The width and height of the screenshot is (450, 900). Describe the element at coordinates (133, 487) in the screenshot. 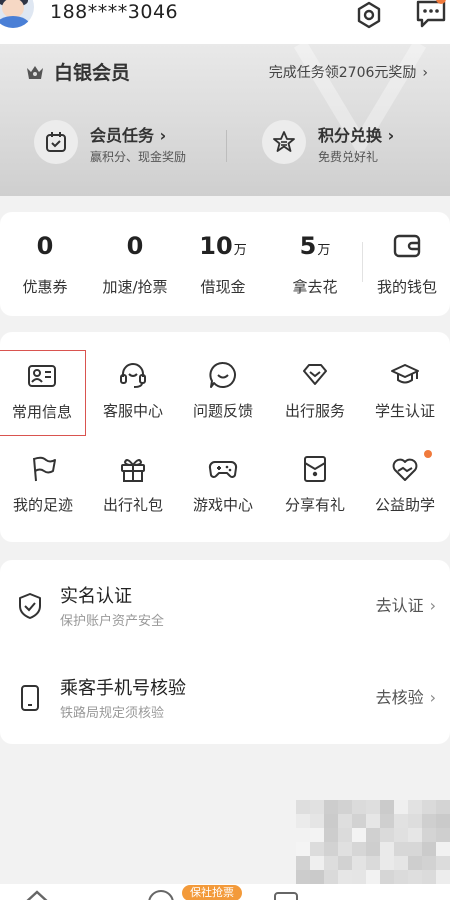

I see `service-travel-gift: 出行礼包` at that location.